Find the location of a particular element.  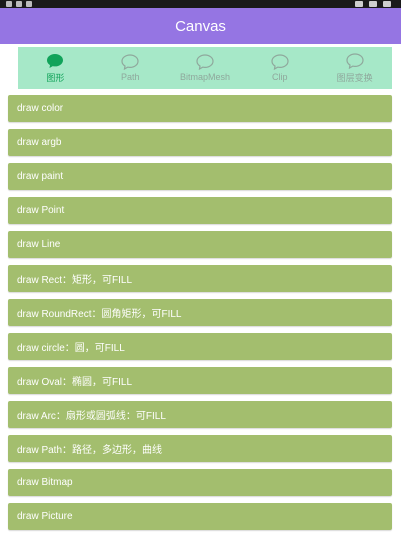

status-icons is located at coordinates (373, 4).